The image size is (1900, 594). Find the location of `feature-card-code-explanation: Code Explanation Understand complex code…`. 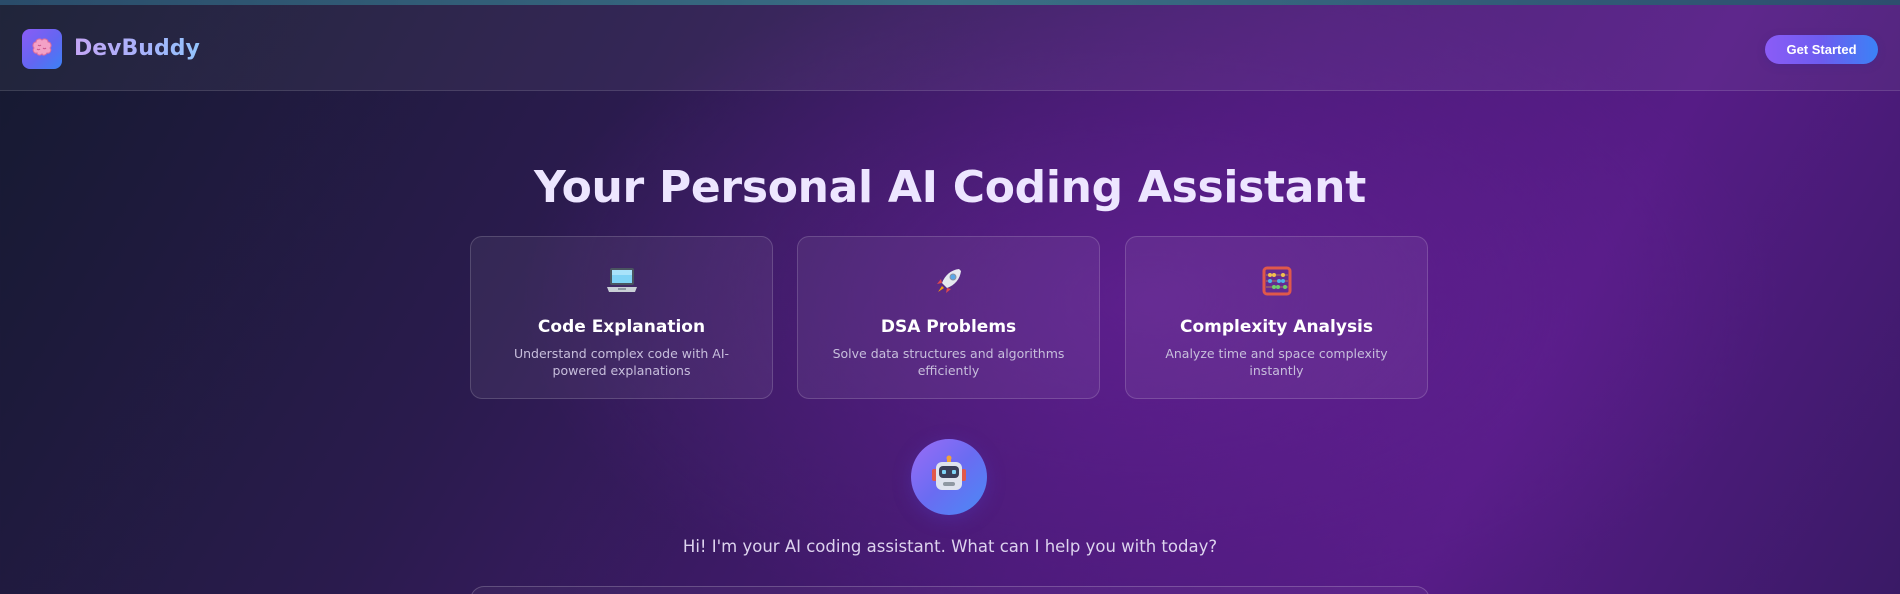

feature-card-code-explanation: Code Explanation Understand complex code… is located at coordinates (621, 317).